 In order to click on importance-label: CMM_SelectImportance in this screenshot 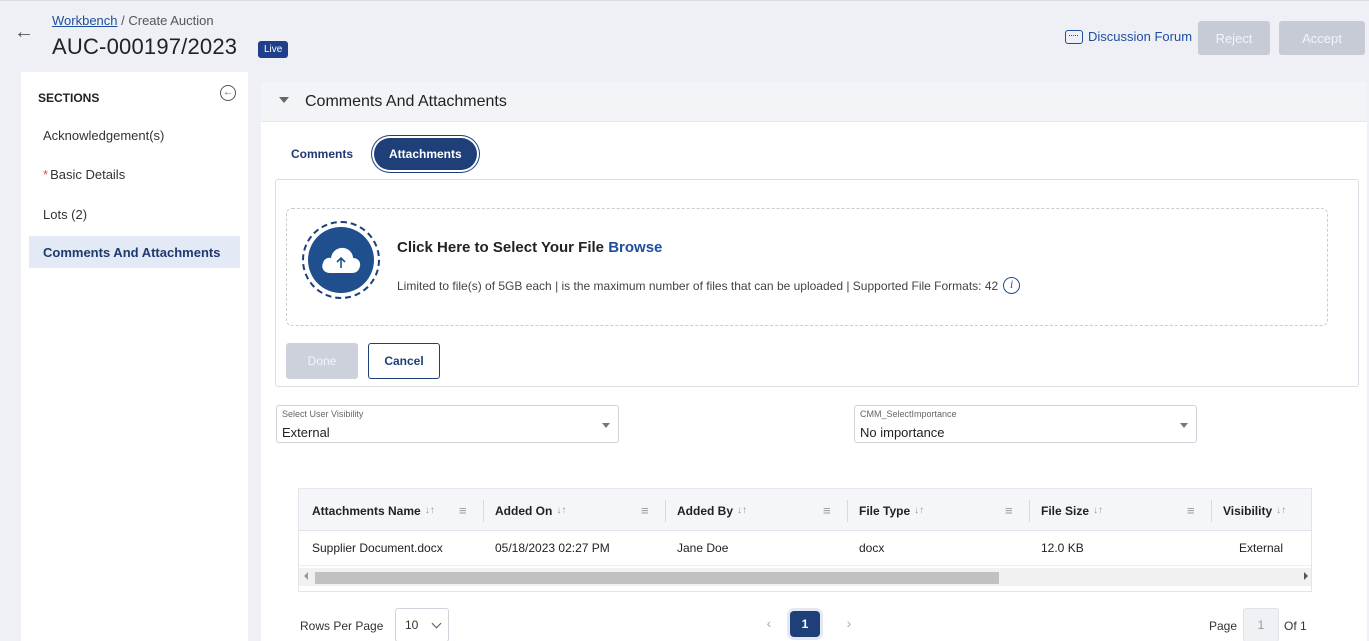, I will do `click(908, 414)`.